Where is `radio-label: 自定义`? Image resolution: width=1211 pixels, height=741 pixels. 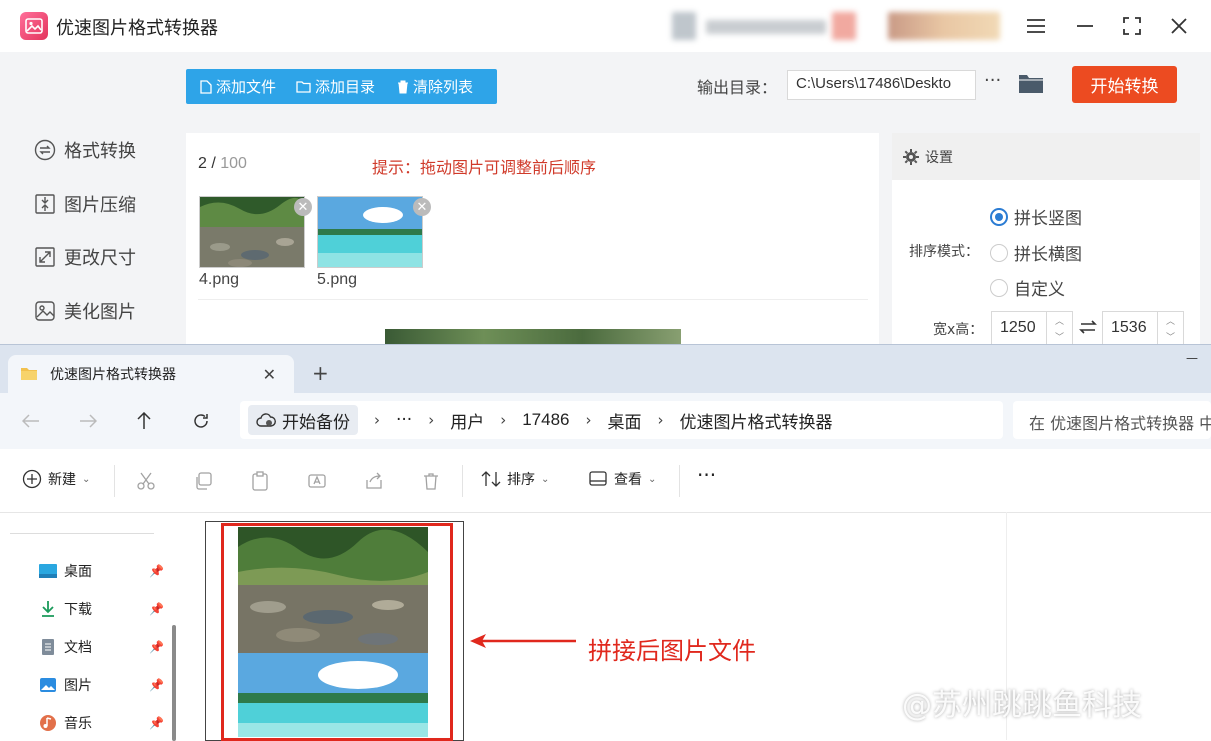 radio-label: 自定义 is located at coordinates (1039, 290).